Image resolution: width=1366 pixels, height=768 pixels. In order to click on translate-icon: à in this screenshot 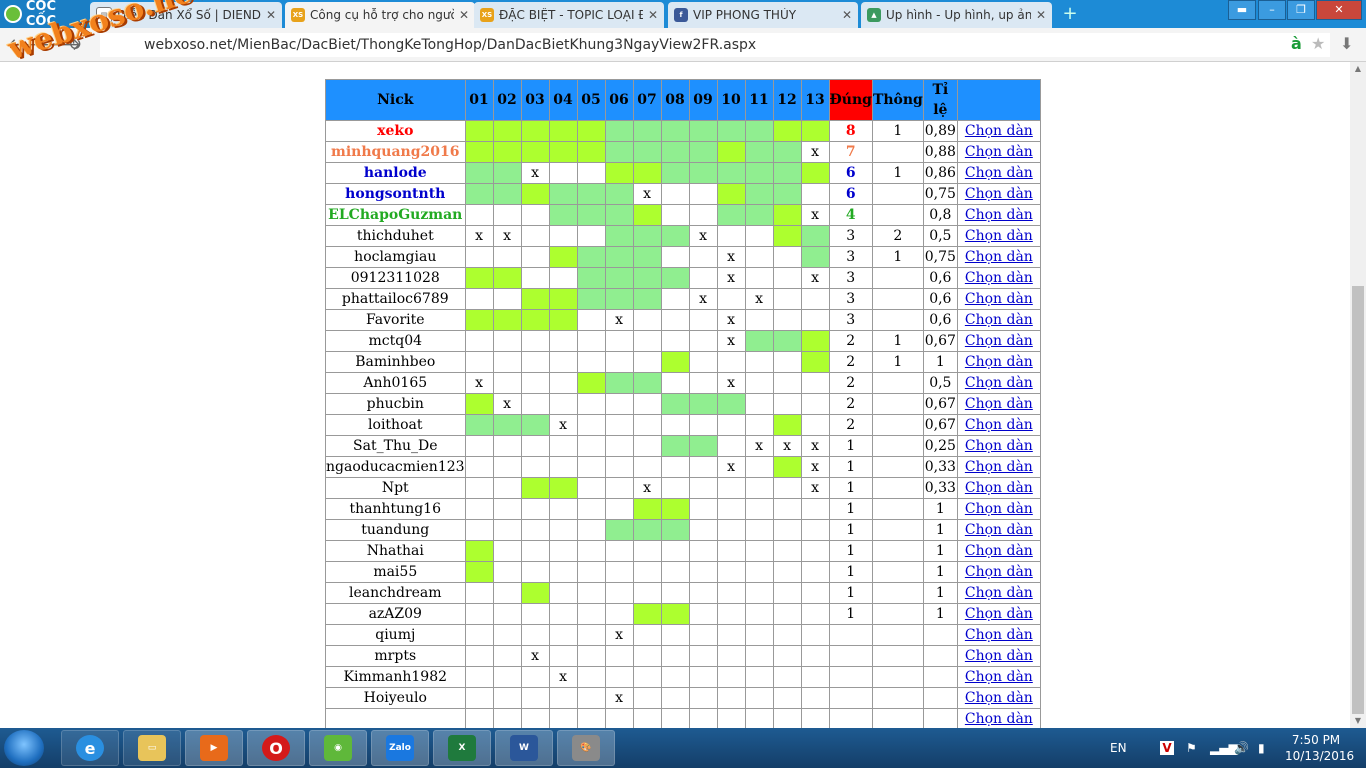, I will do `click(1296, 43)`.